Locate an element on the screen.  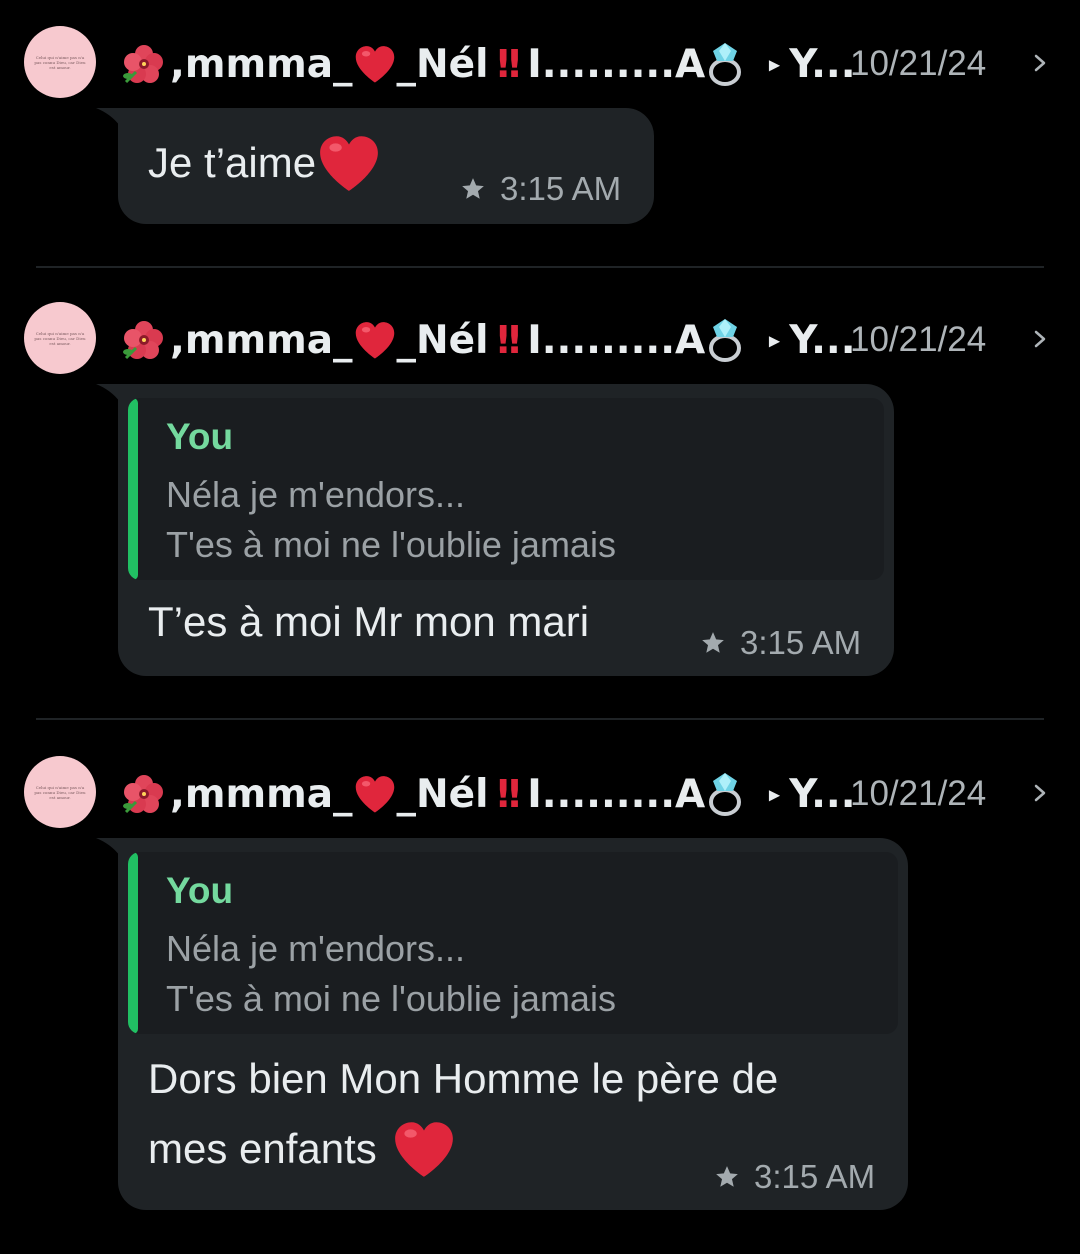
message-text-line-2: mes enfants is located at coordinates (463, 1149).